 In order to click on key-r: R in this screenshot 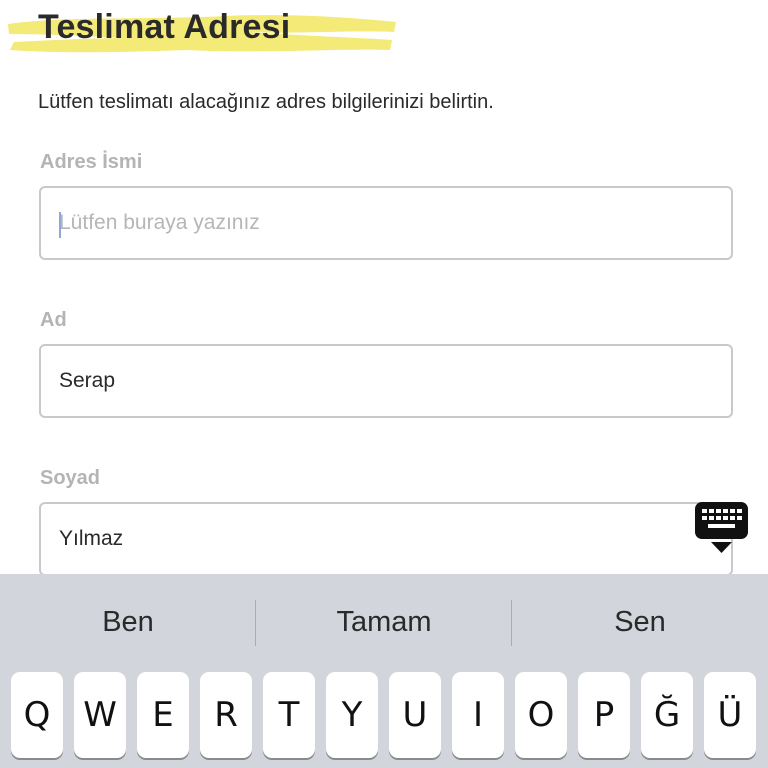, I will do `click(226, 715)`.